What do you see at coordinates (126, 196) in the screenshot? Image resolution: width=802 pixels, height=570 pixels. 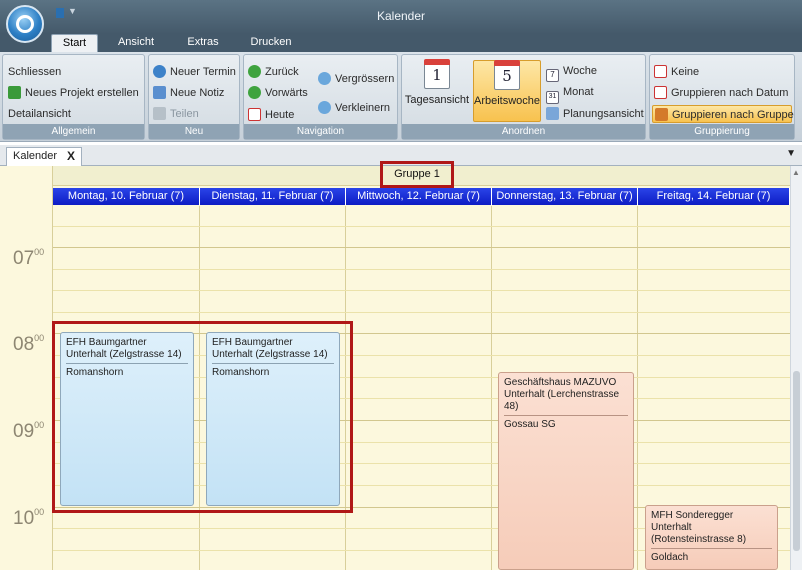 I see `day-header-monday: Montag, 10. Februar (7)` at bounding box center [126, 196].